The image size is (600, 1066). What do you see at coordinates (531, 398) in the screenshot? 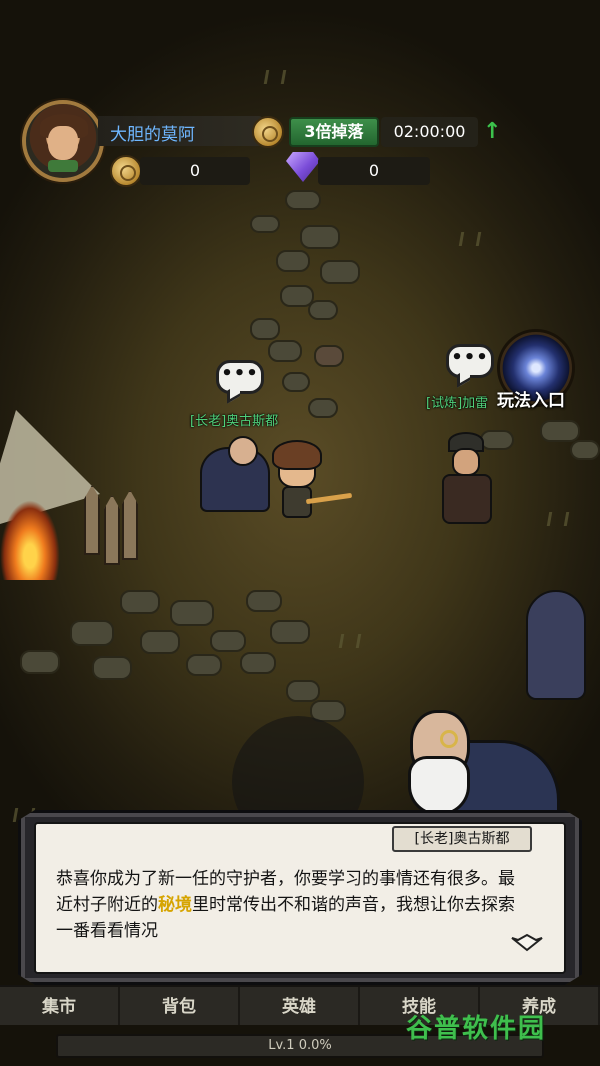
I see `portal-label: 玩法入口` at bounding box center [531, 398].